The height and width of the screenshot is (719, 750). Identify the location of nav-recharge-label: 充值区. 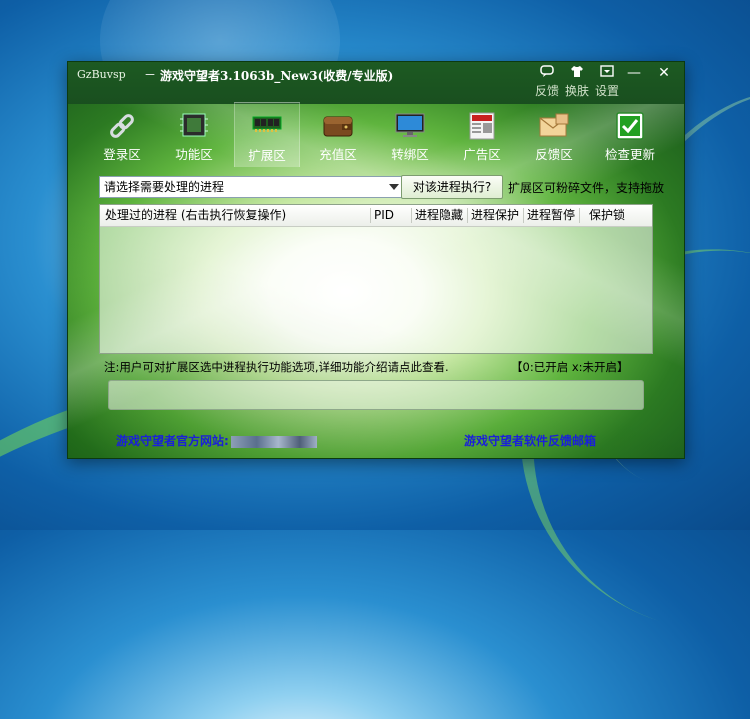
(338, 154).